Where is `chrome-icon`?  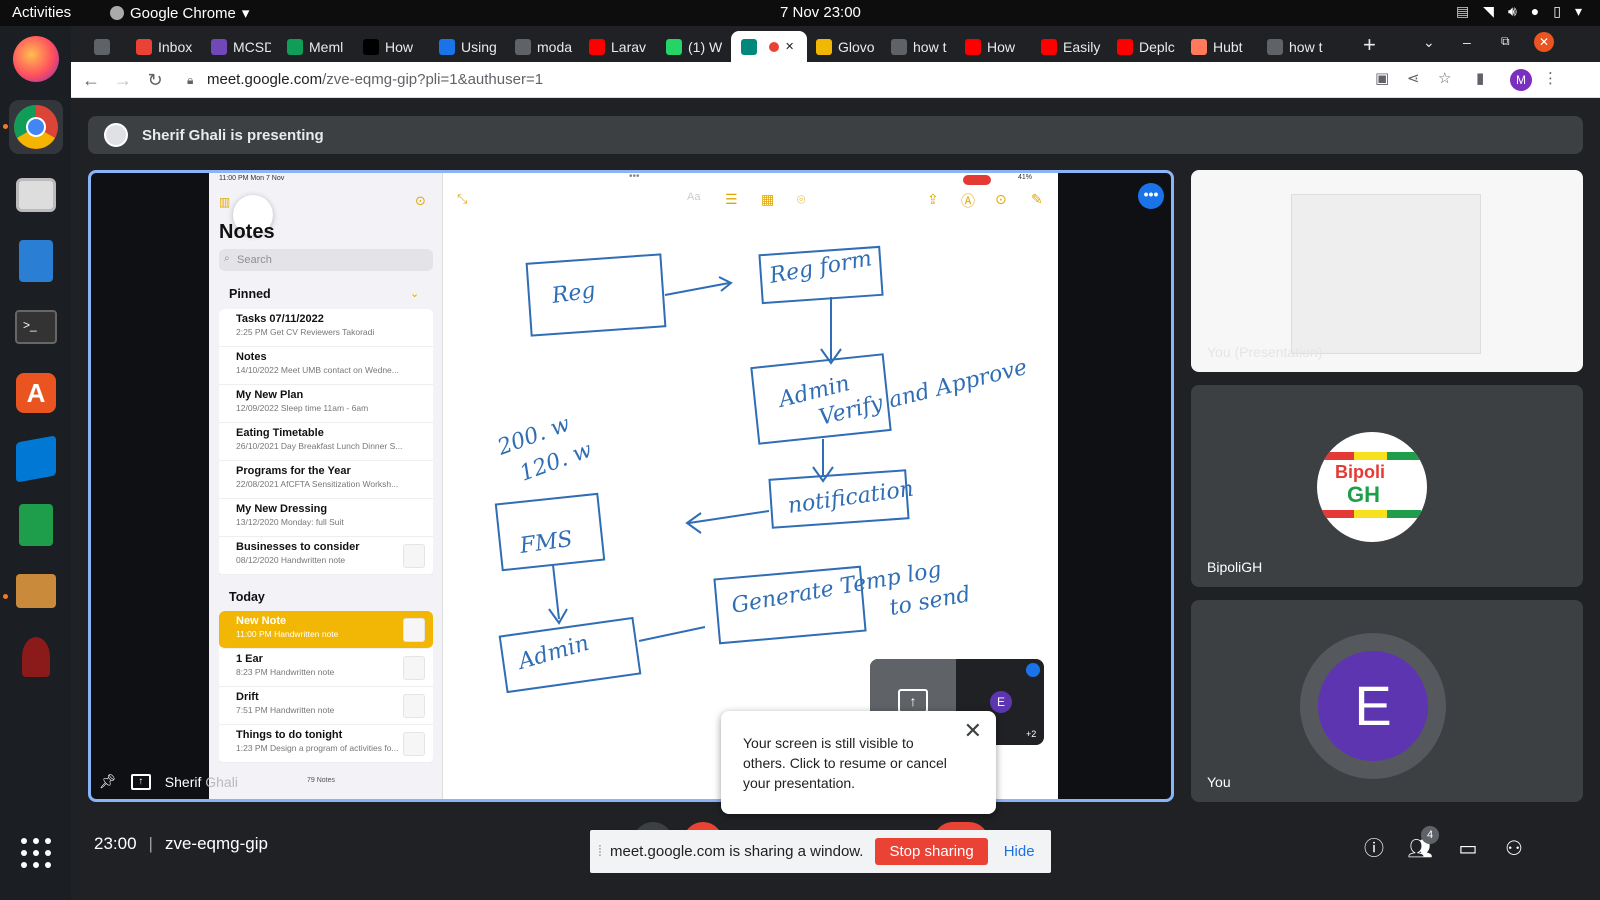 chrome-icon is located at coordinates (36, 127).